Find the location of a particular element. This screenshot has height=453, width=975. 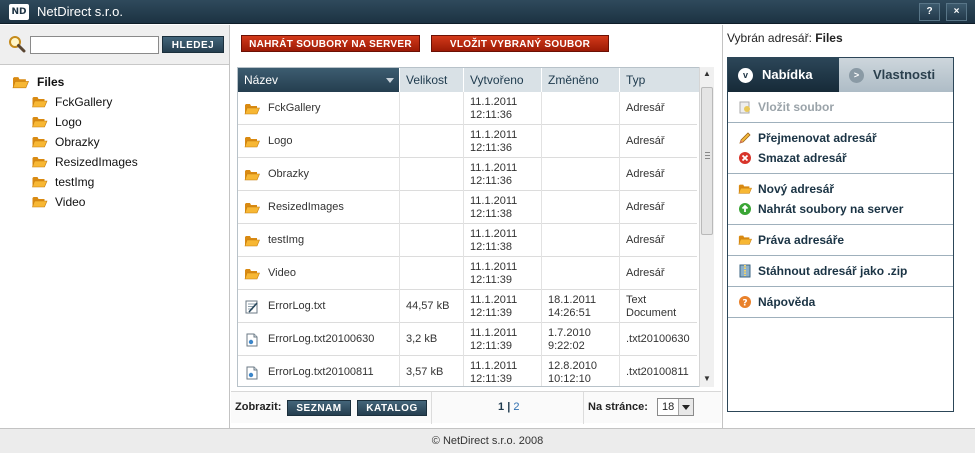

cell-modified: 12.8.2010 10:12:10 is located at coordinates (581, 371).